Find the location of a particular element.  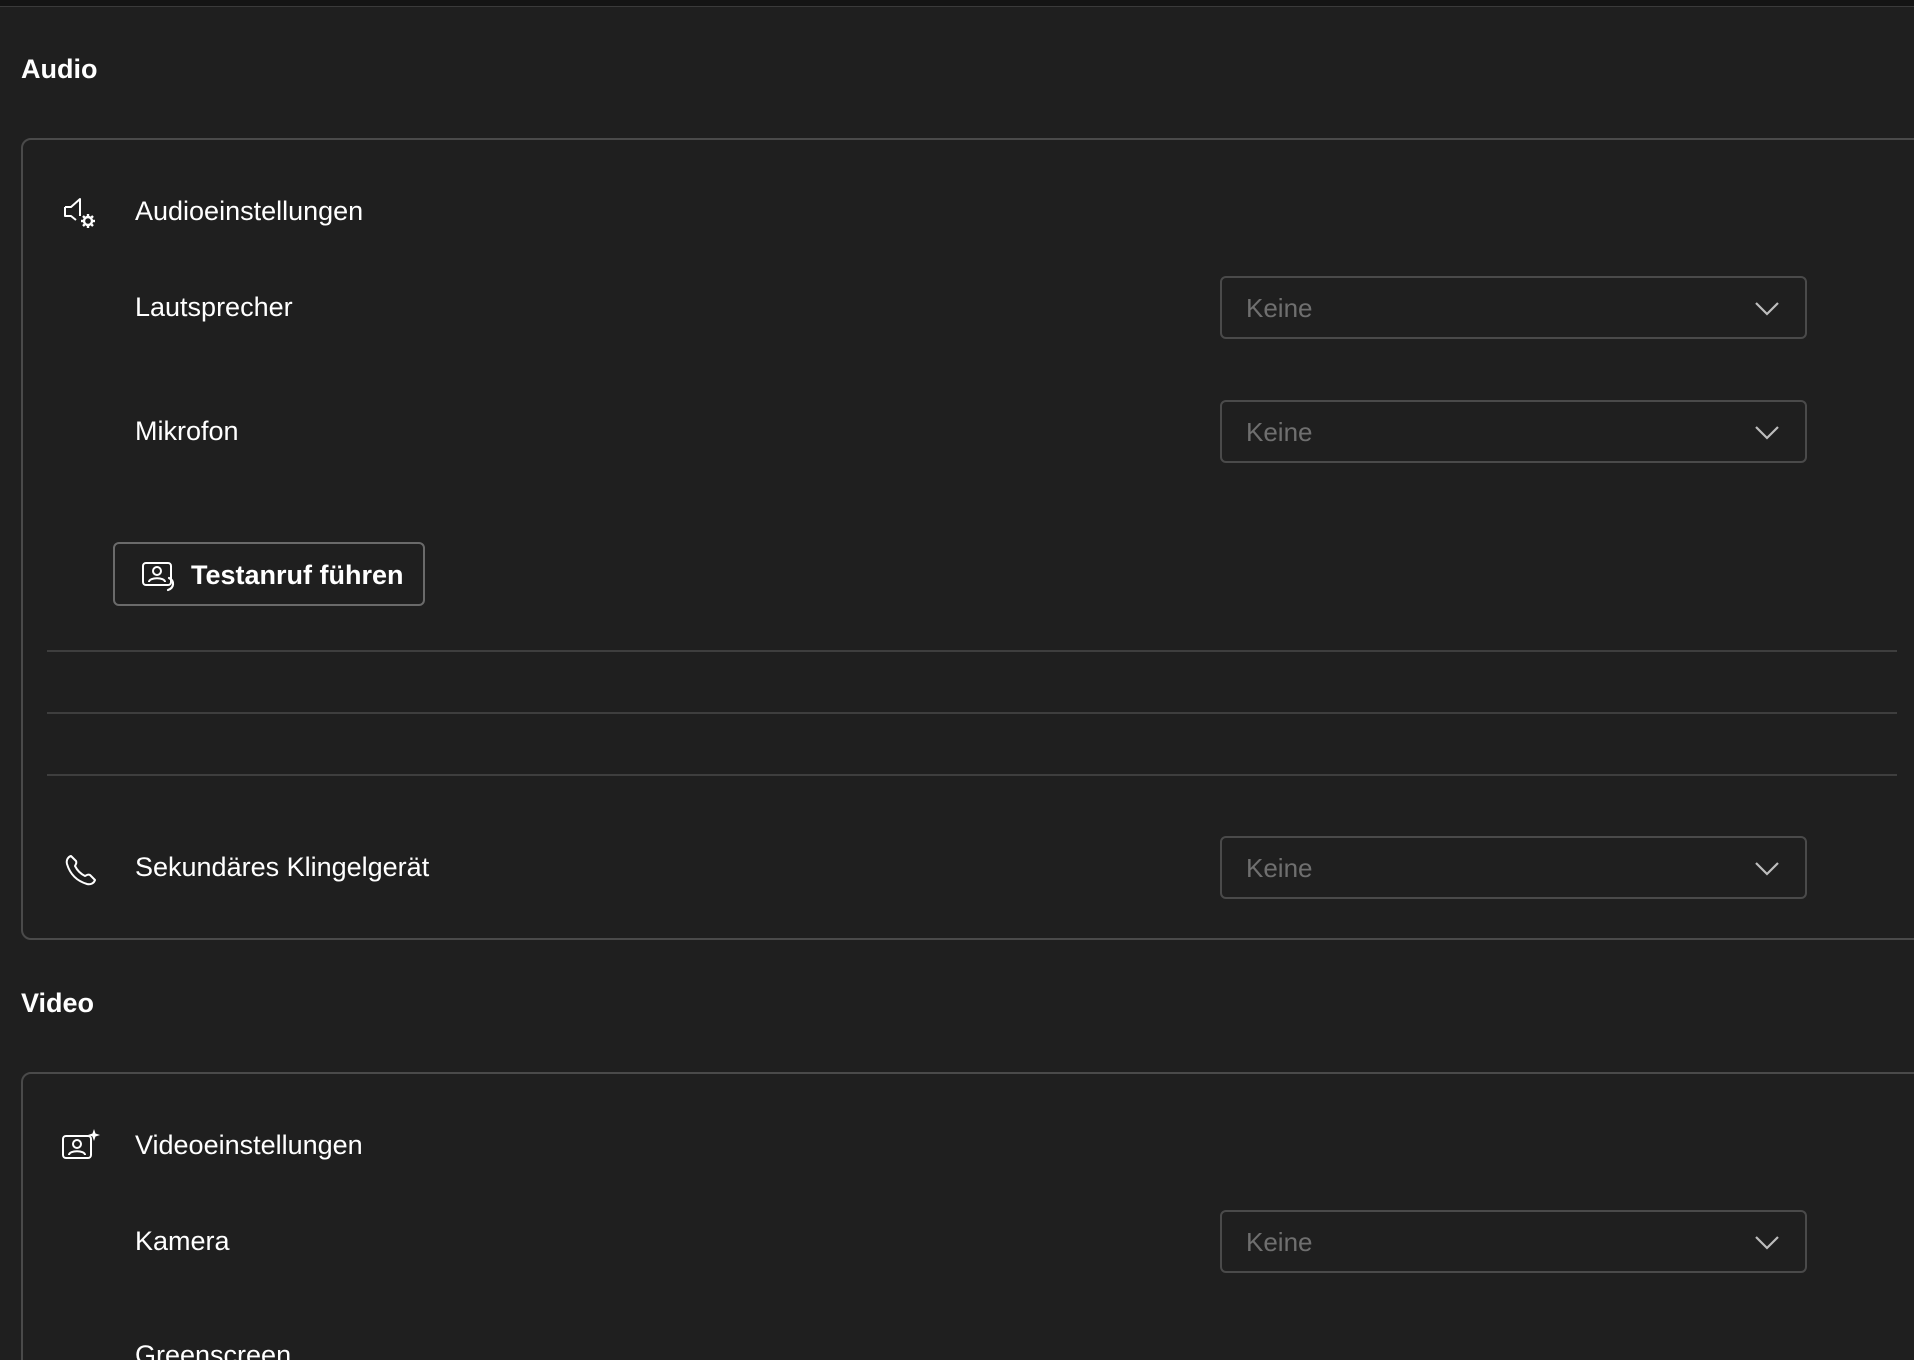

phone-icon is located at coordinates (80, 870).